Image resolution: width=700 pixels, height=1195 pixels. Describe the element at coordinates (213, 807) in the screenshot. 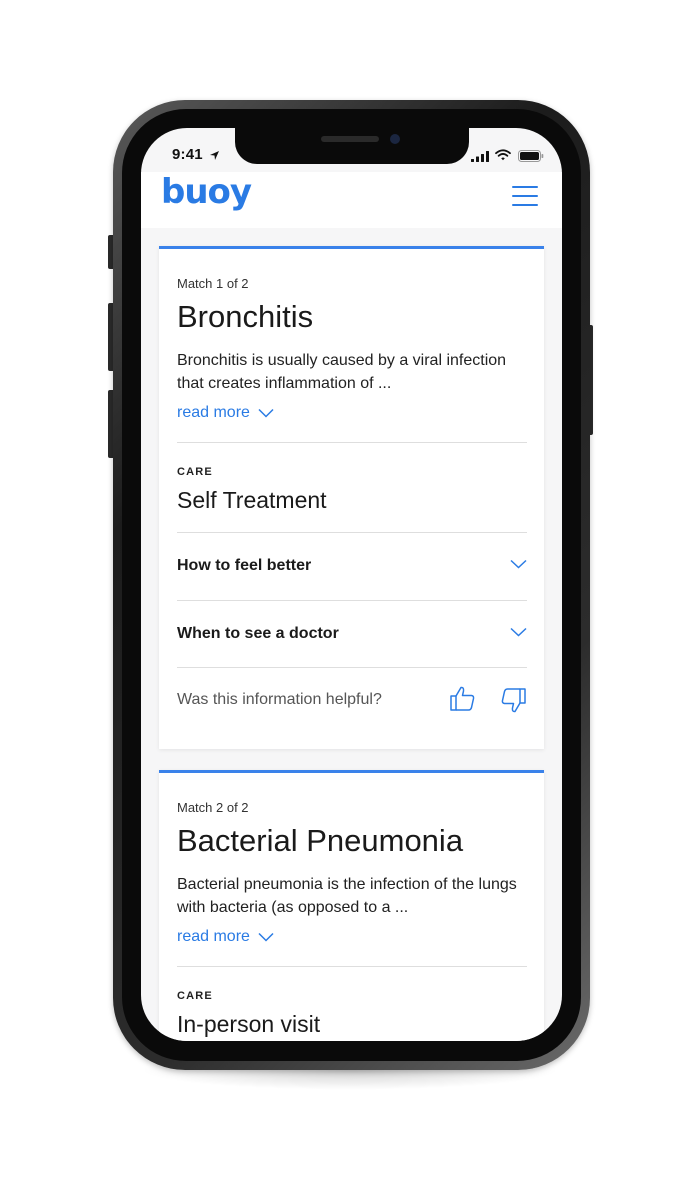

I see `match-label: Match 2 of 2` at that location.